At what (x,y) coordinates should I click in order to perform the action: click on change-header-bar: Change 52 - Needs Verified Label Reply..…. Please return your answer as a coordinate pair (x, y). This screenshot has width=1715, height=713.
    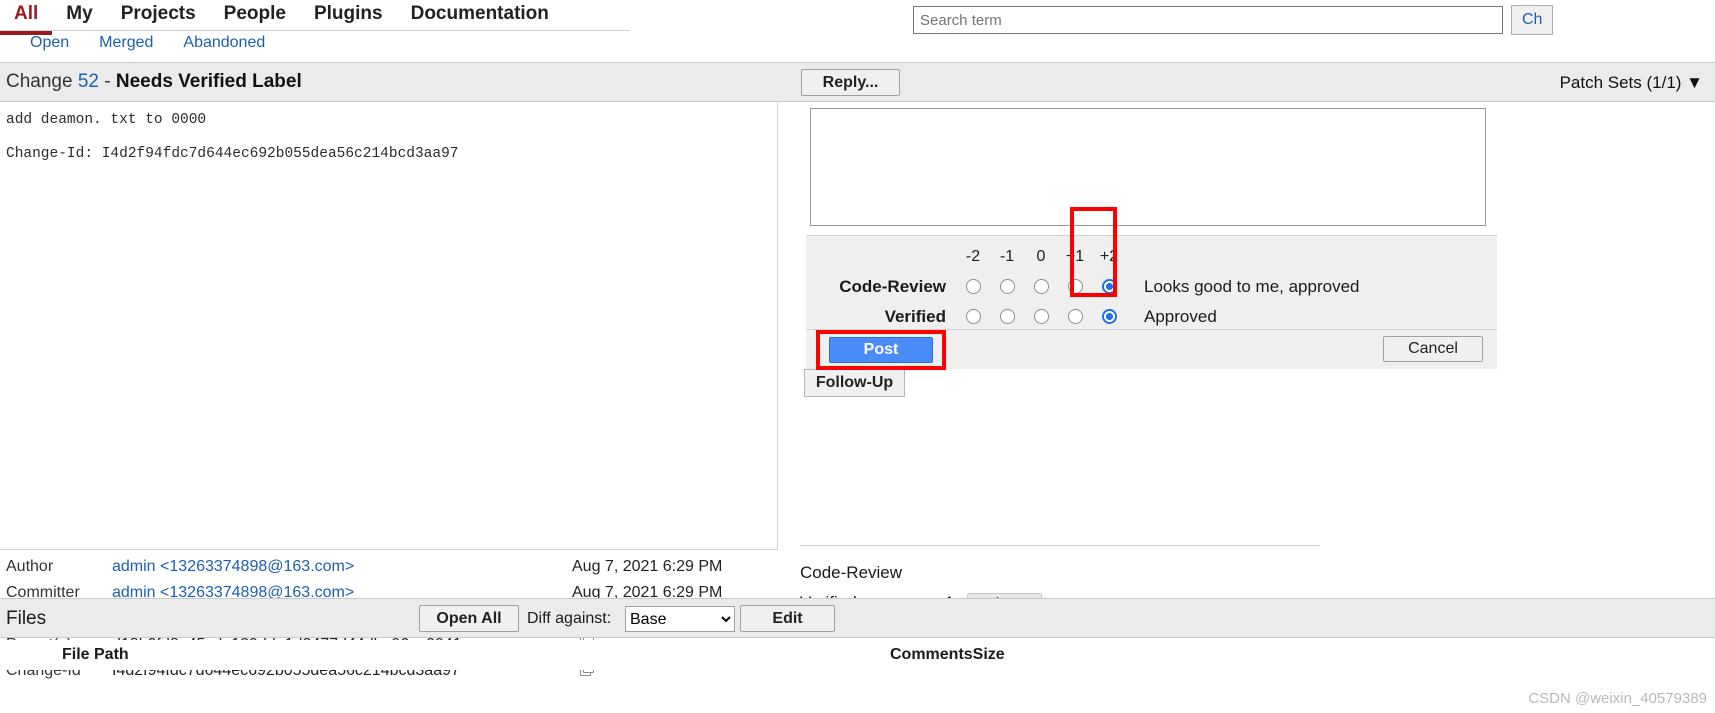
    Looking at the image, I should click on (857, 82).